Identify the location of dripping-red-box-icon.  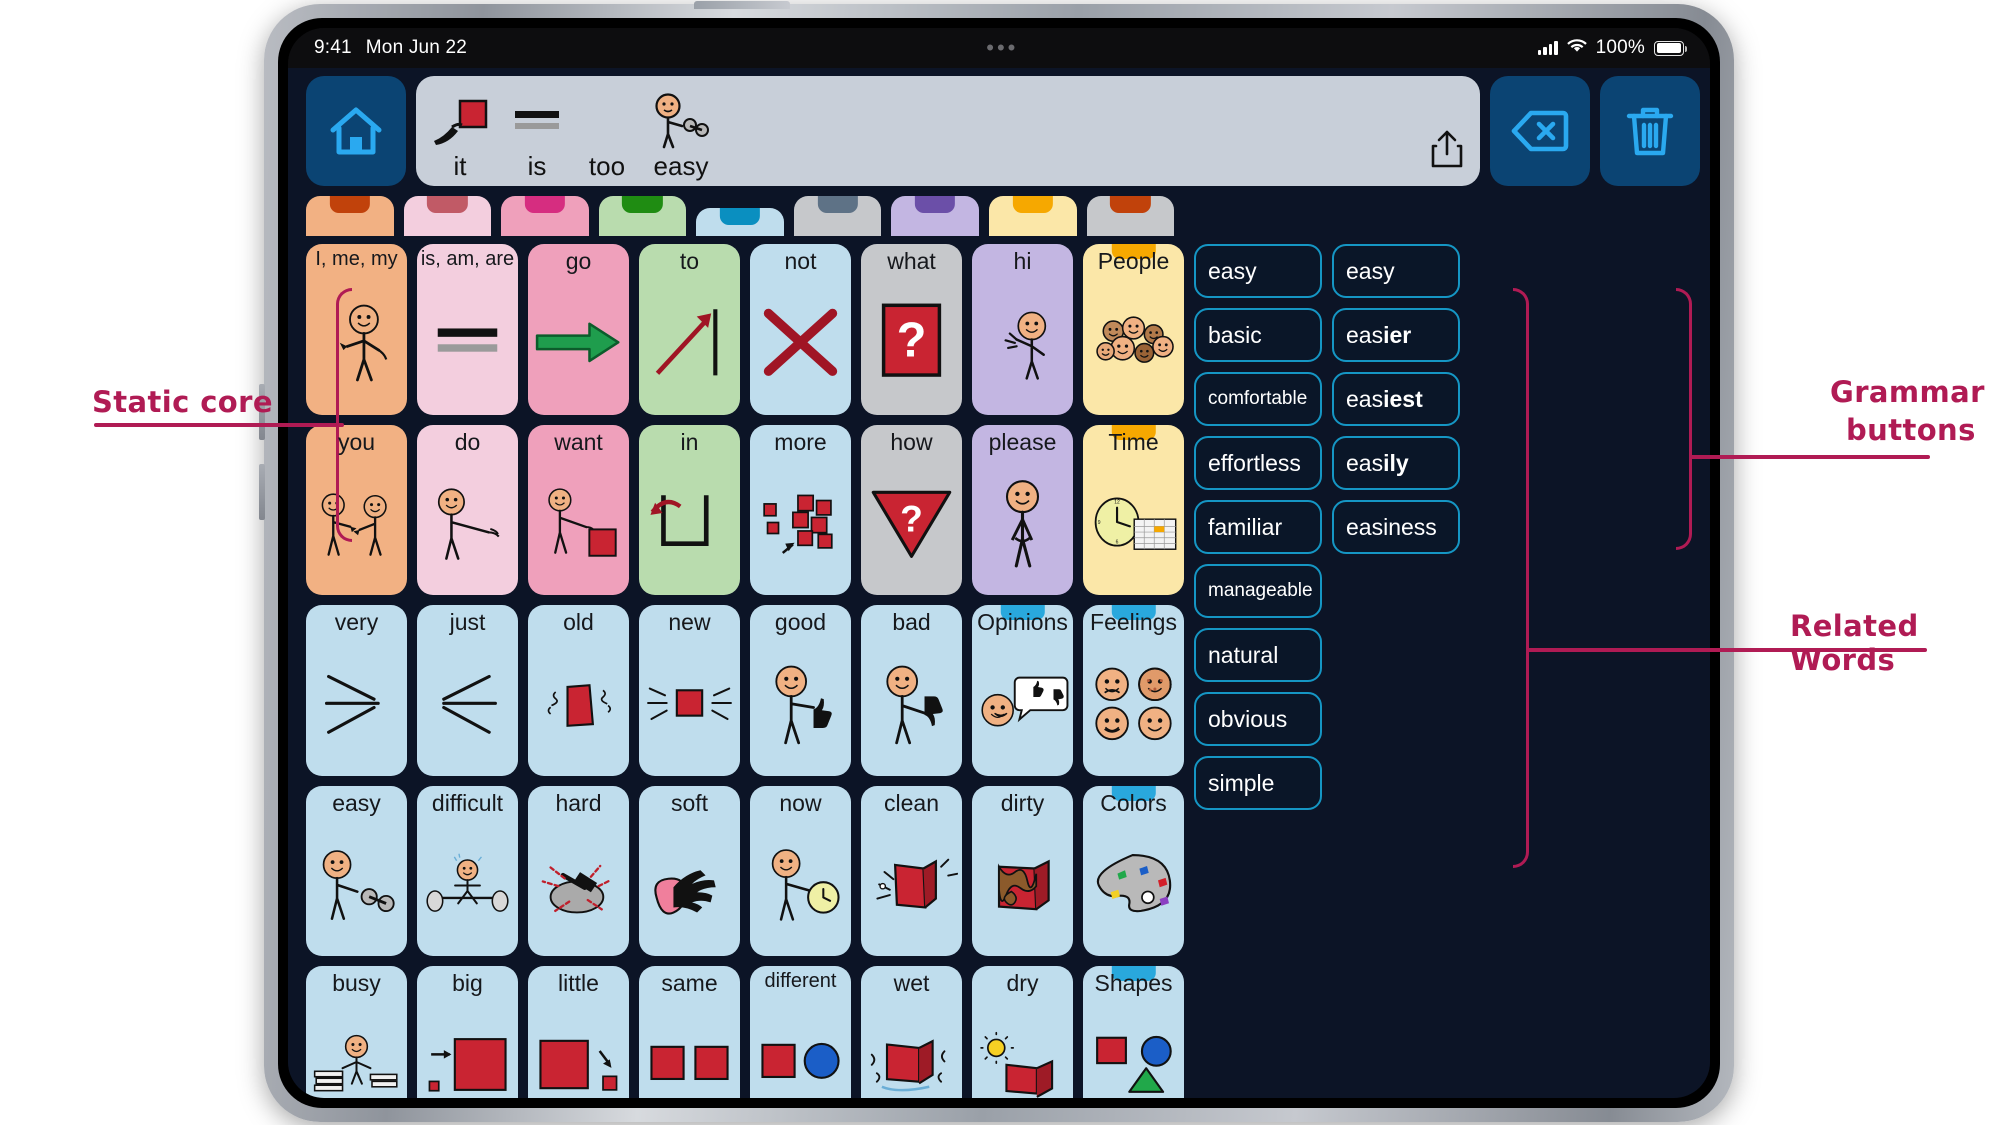
(911, 1046).